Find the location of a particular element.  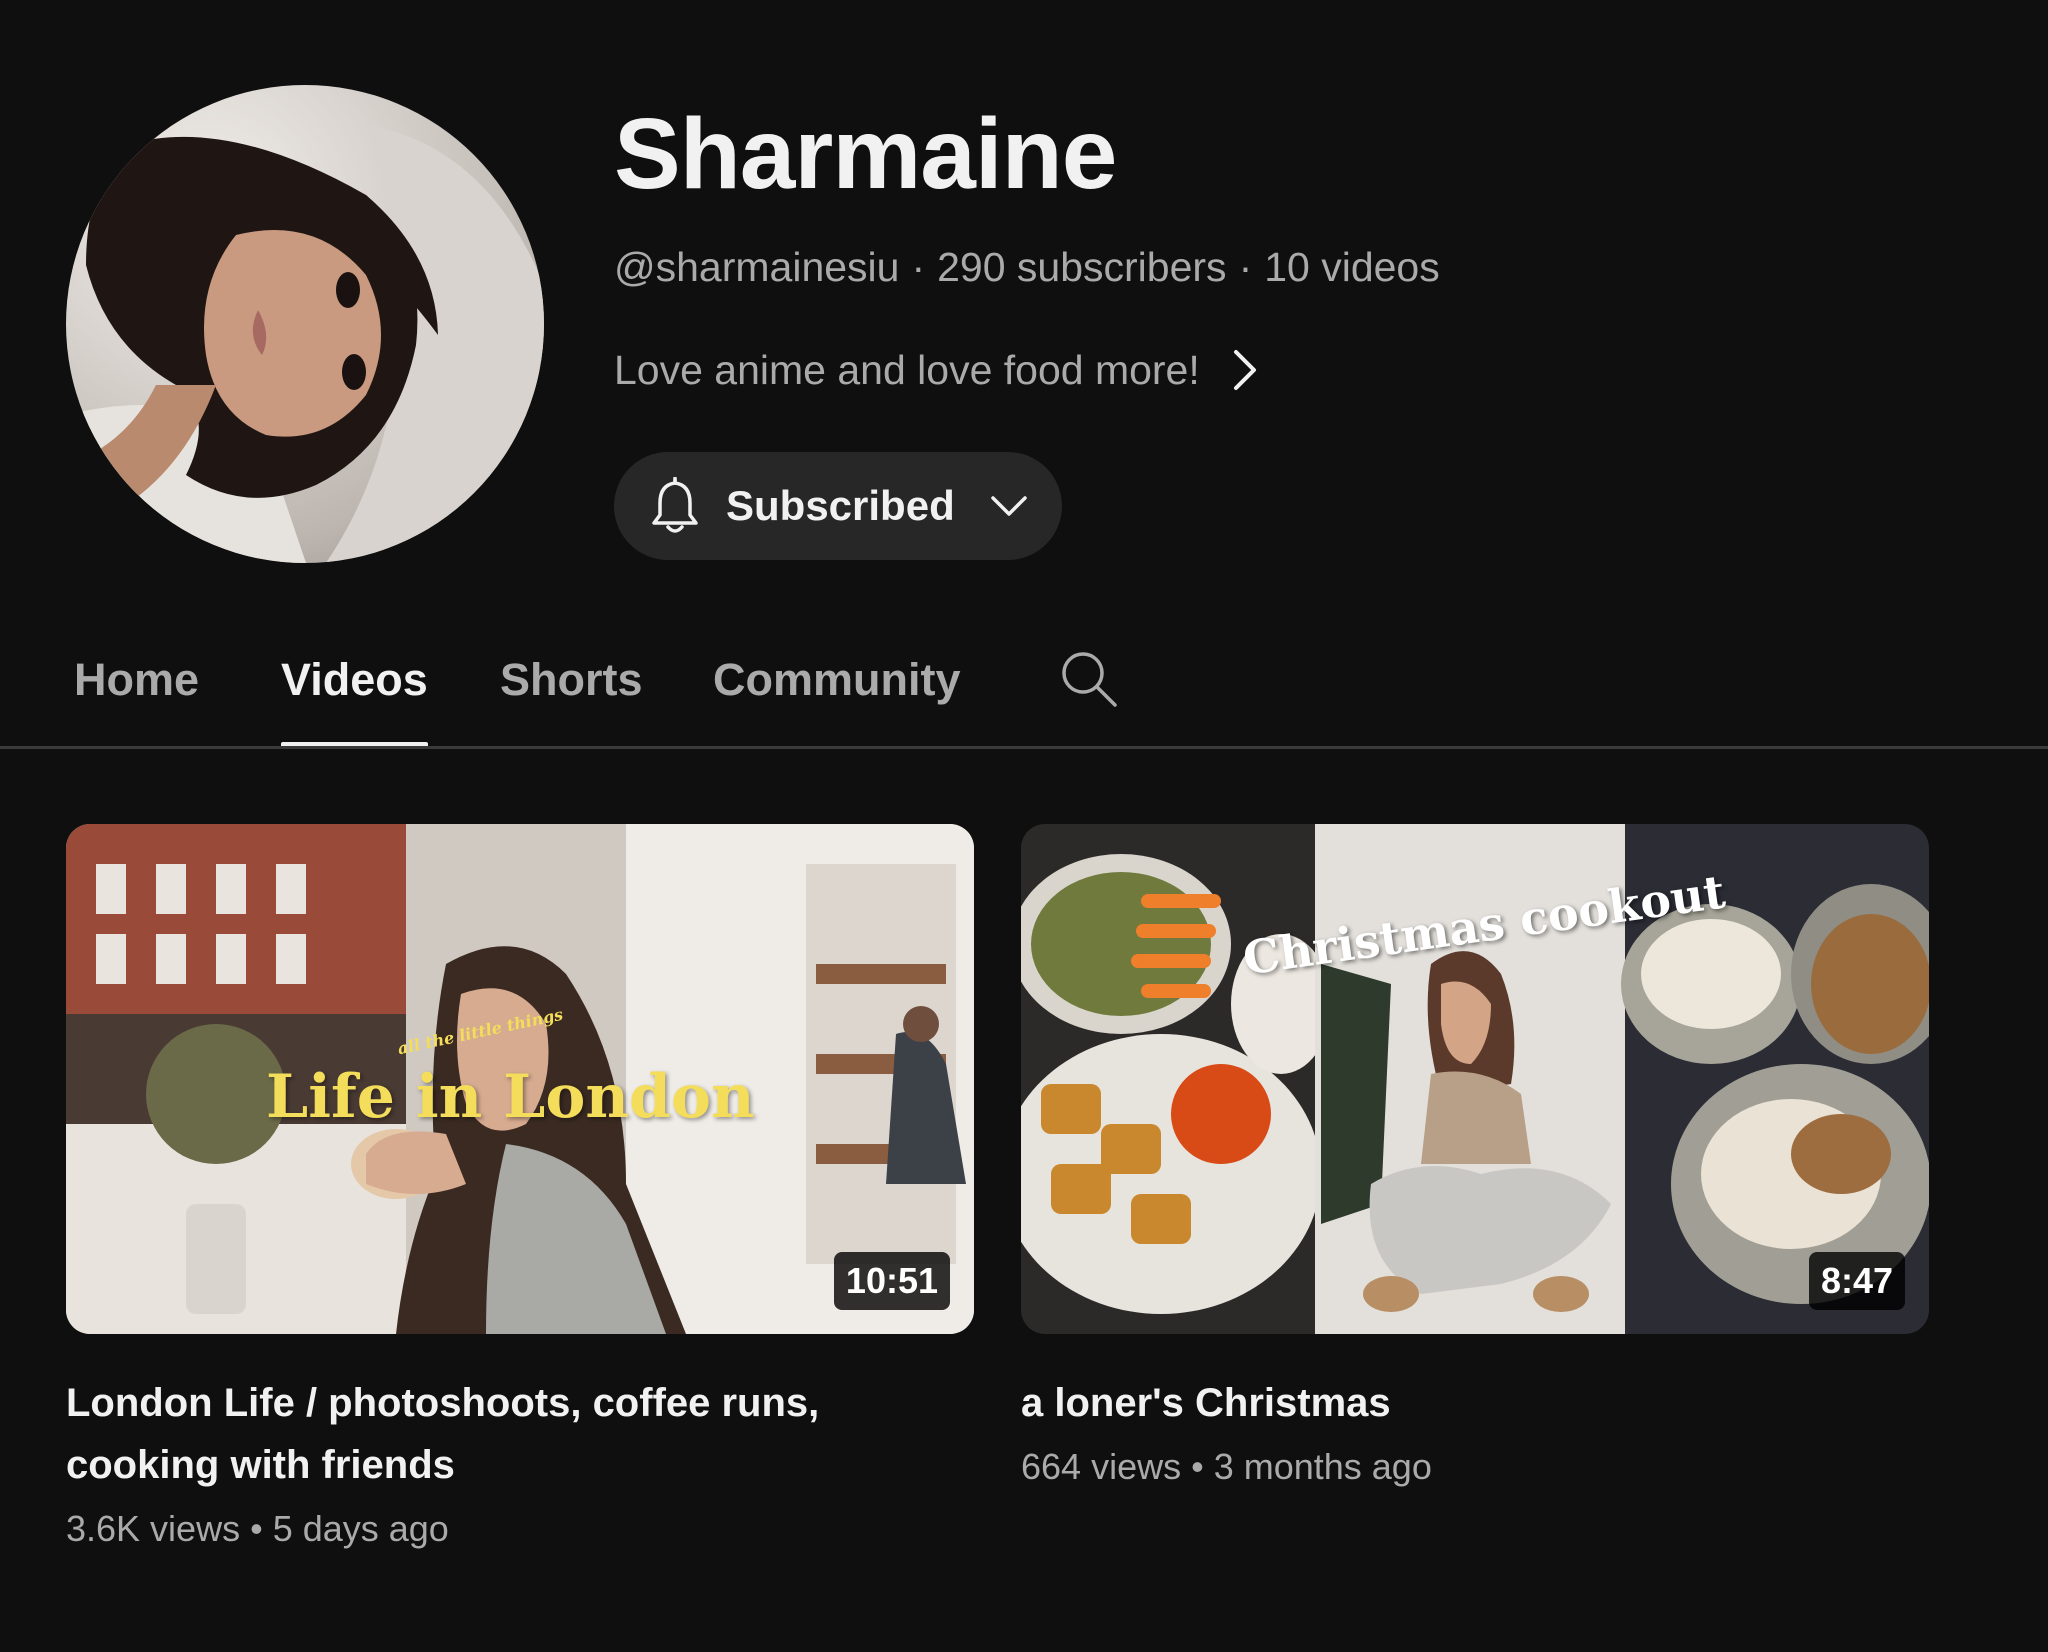

channel-description: Love anime and love food more! is located at coordinates (907, 369).